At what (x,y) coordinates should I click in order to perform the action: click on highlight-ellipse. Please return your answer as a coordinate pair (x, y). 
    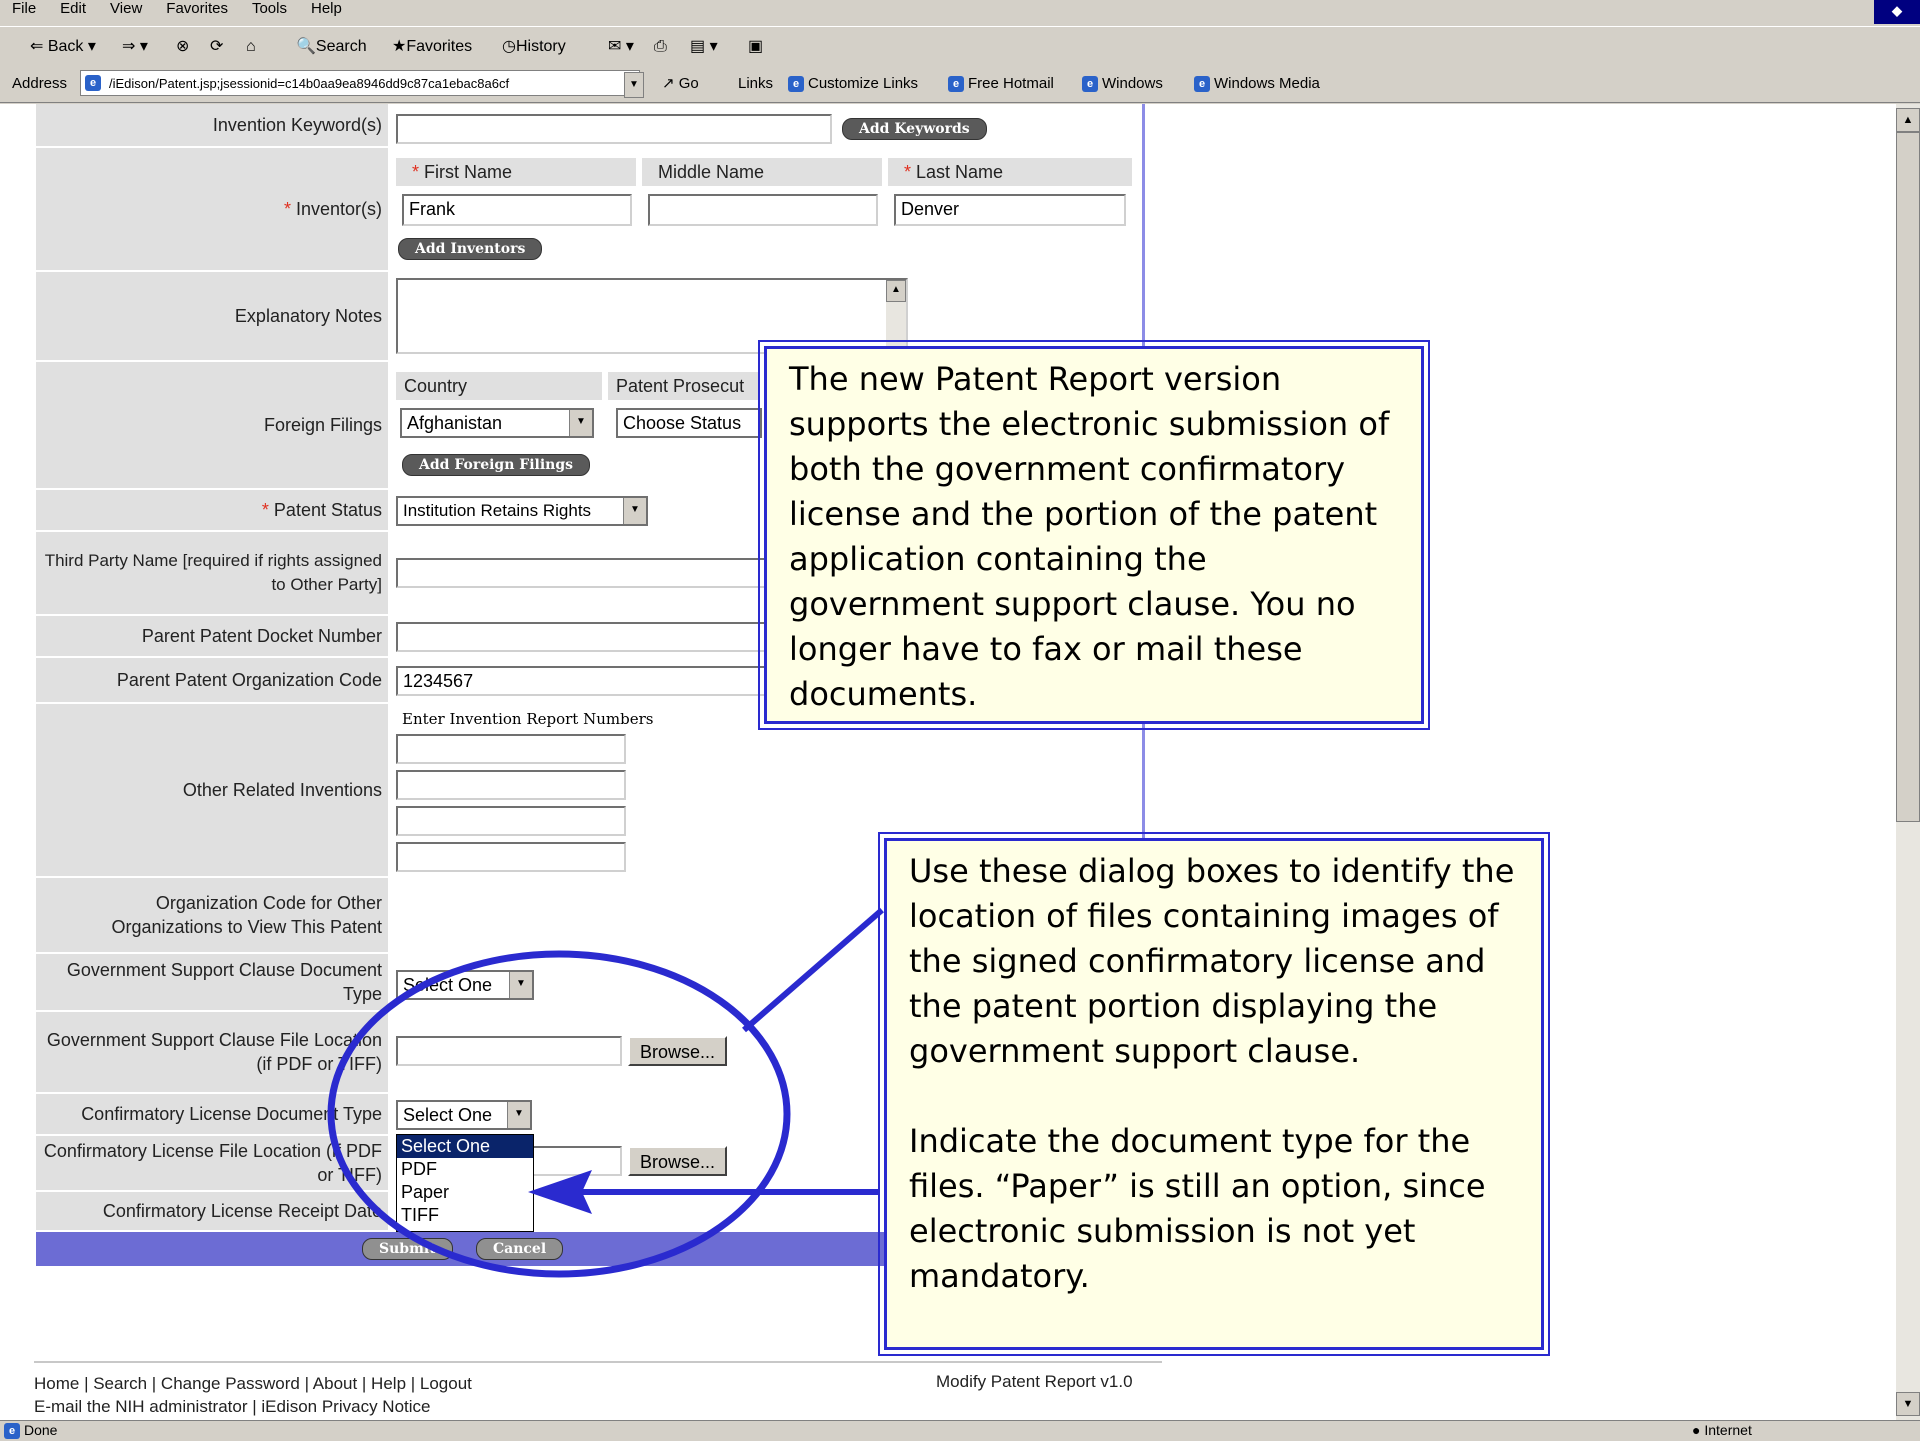
    Looking at the image, I should click on (559, 1114).